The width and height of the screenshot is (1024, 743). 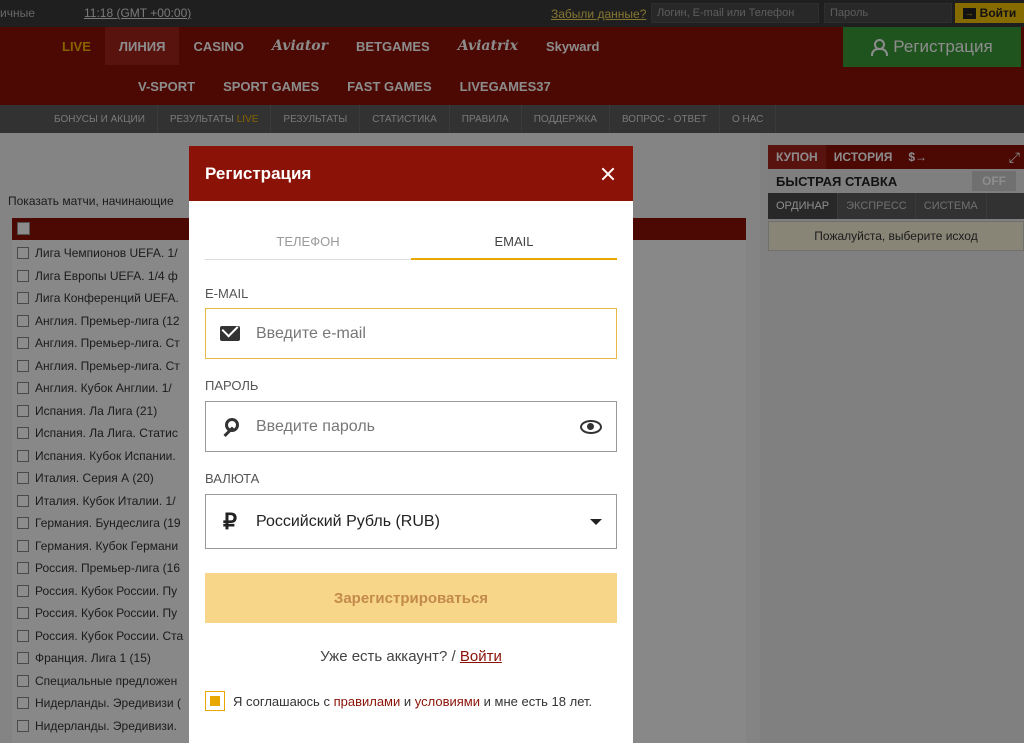 I want to click on have-account-text: Уже есть аккаунт? / Войти, so click(x=411, y=656).